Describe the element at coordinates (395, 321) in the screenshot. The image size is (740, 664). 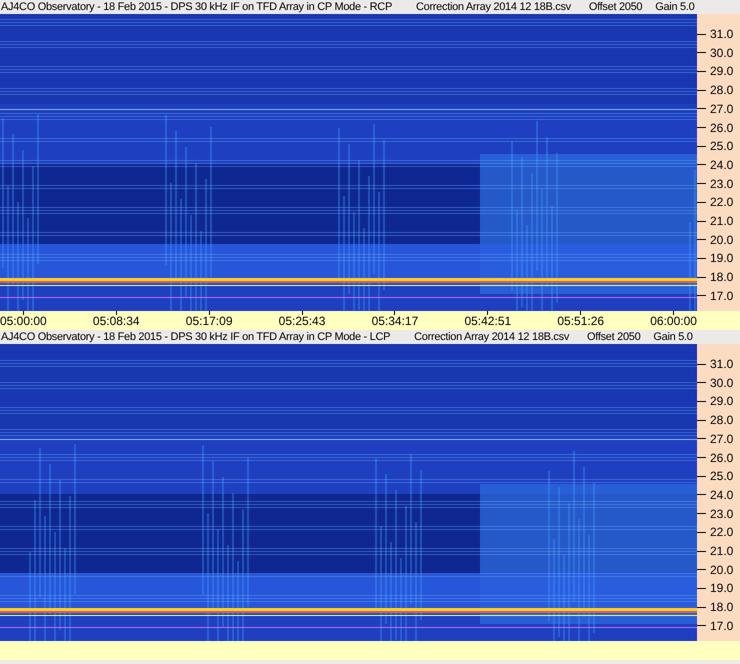
I see `time-label: 05:34:17` at that location.